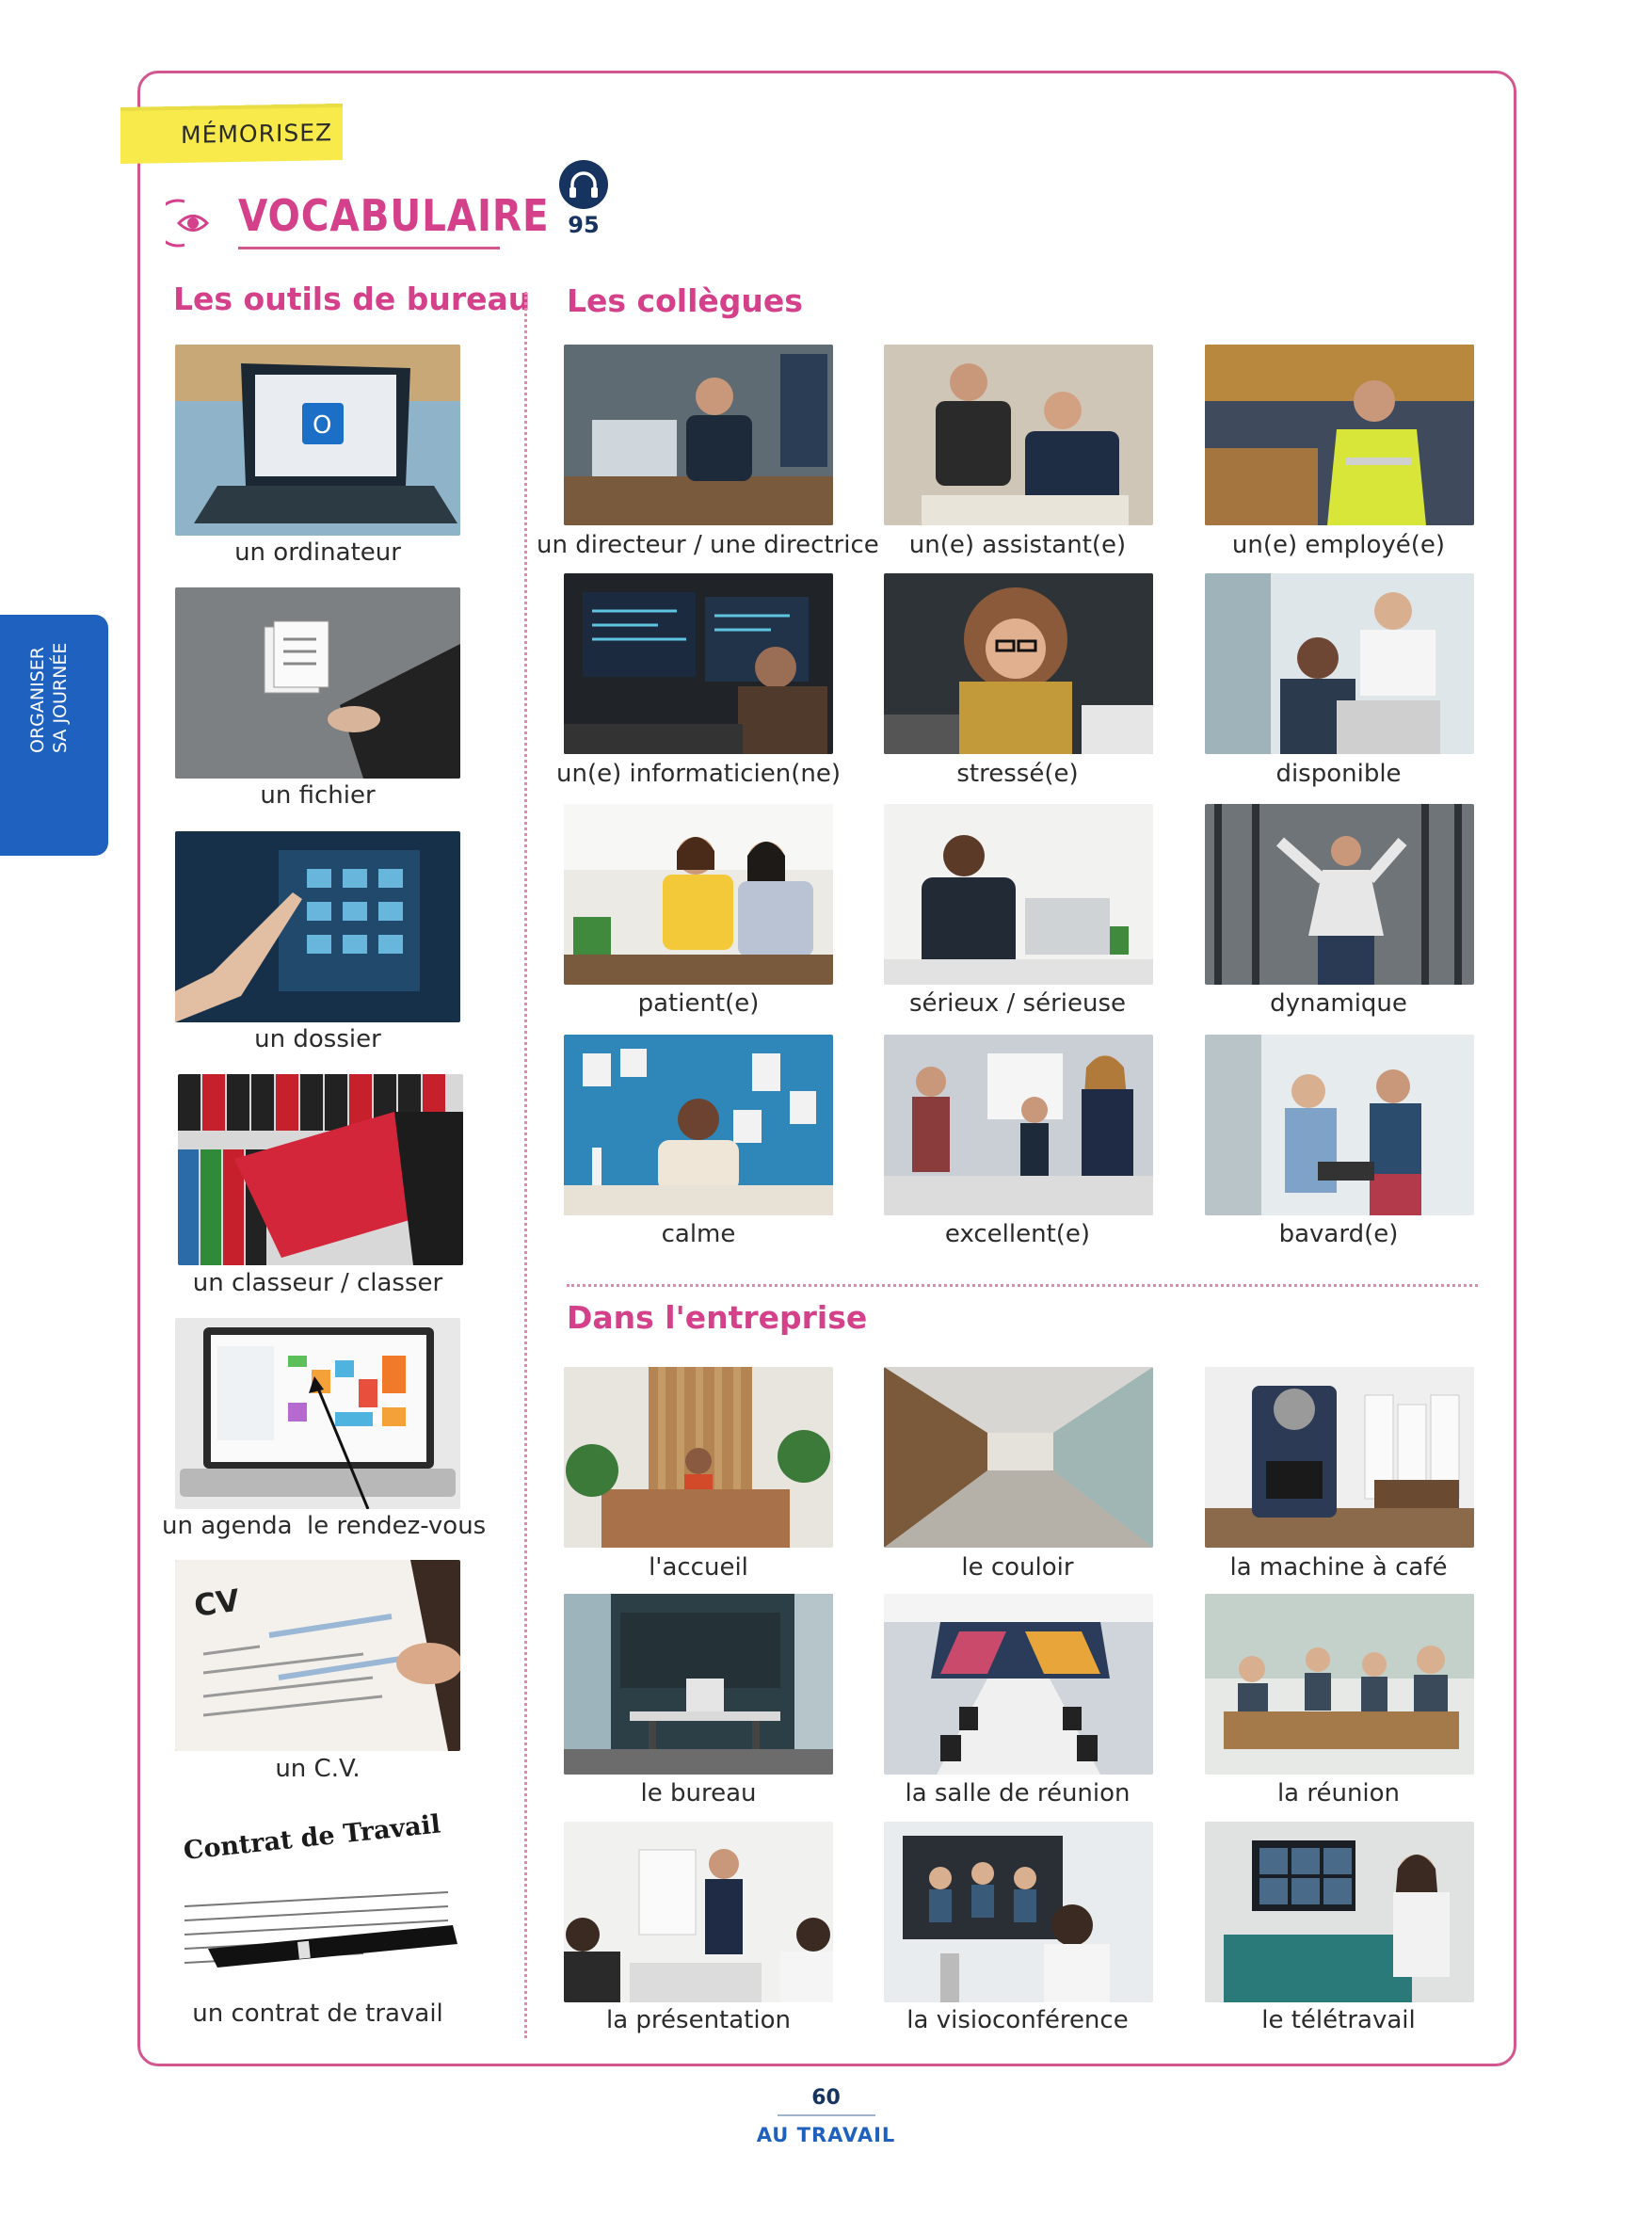 This screenshot has width=1652, height=2217. Describe the element at coordinates (397, 1526) in the screenshot. I see `caption-rendez-vous: le rendez-vous` at that location.